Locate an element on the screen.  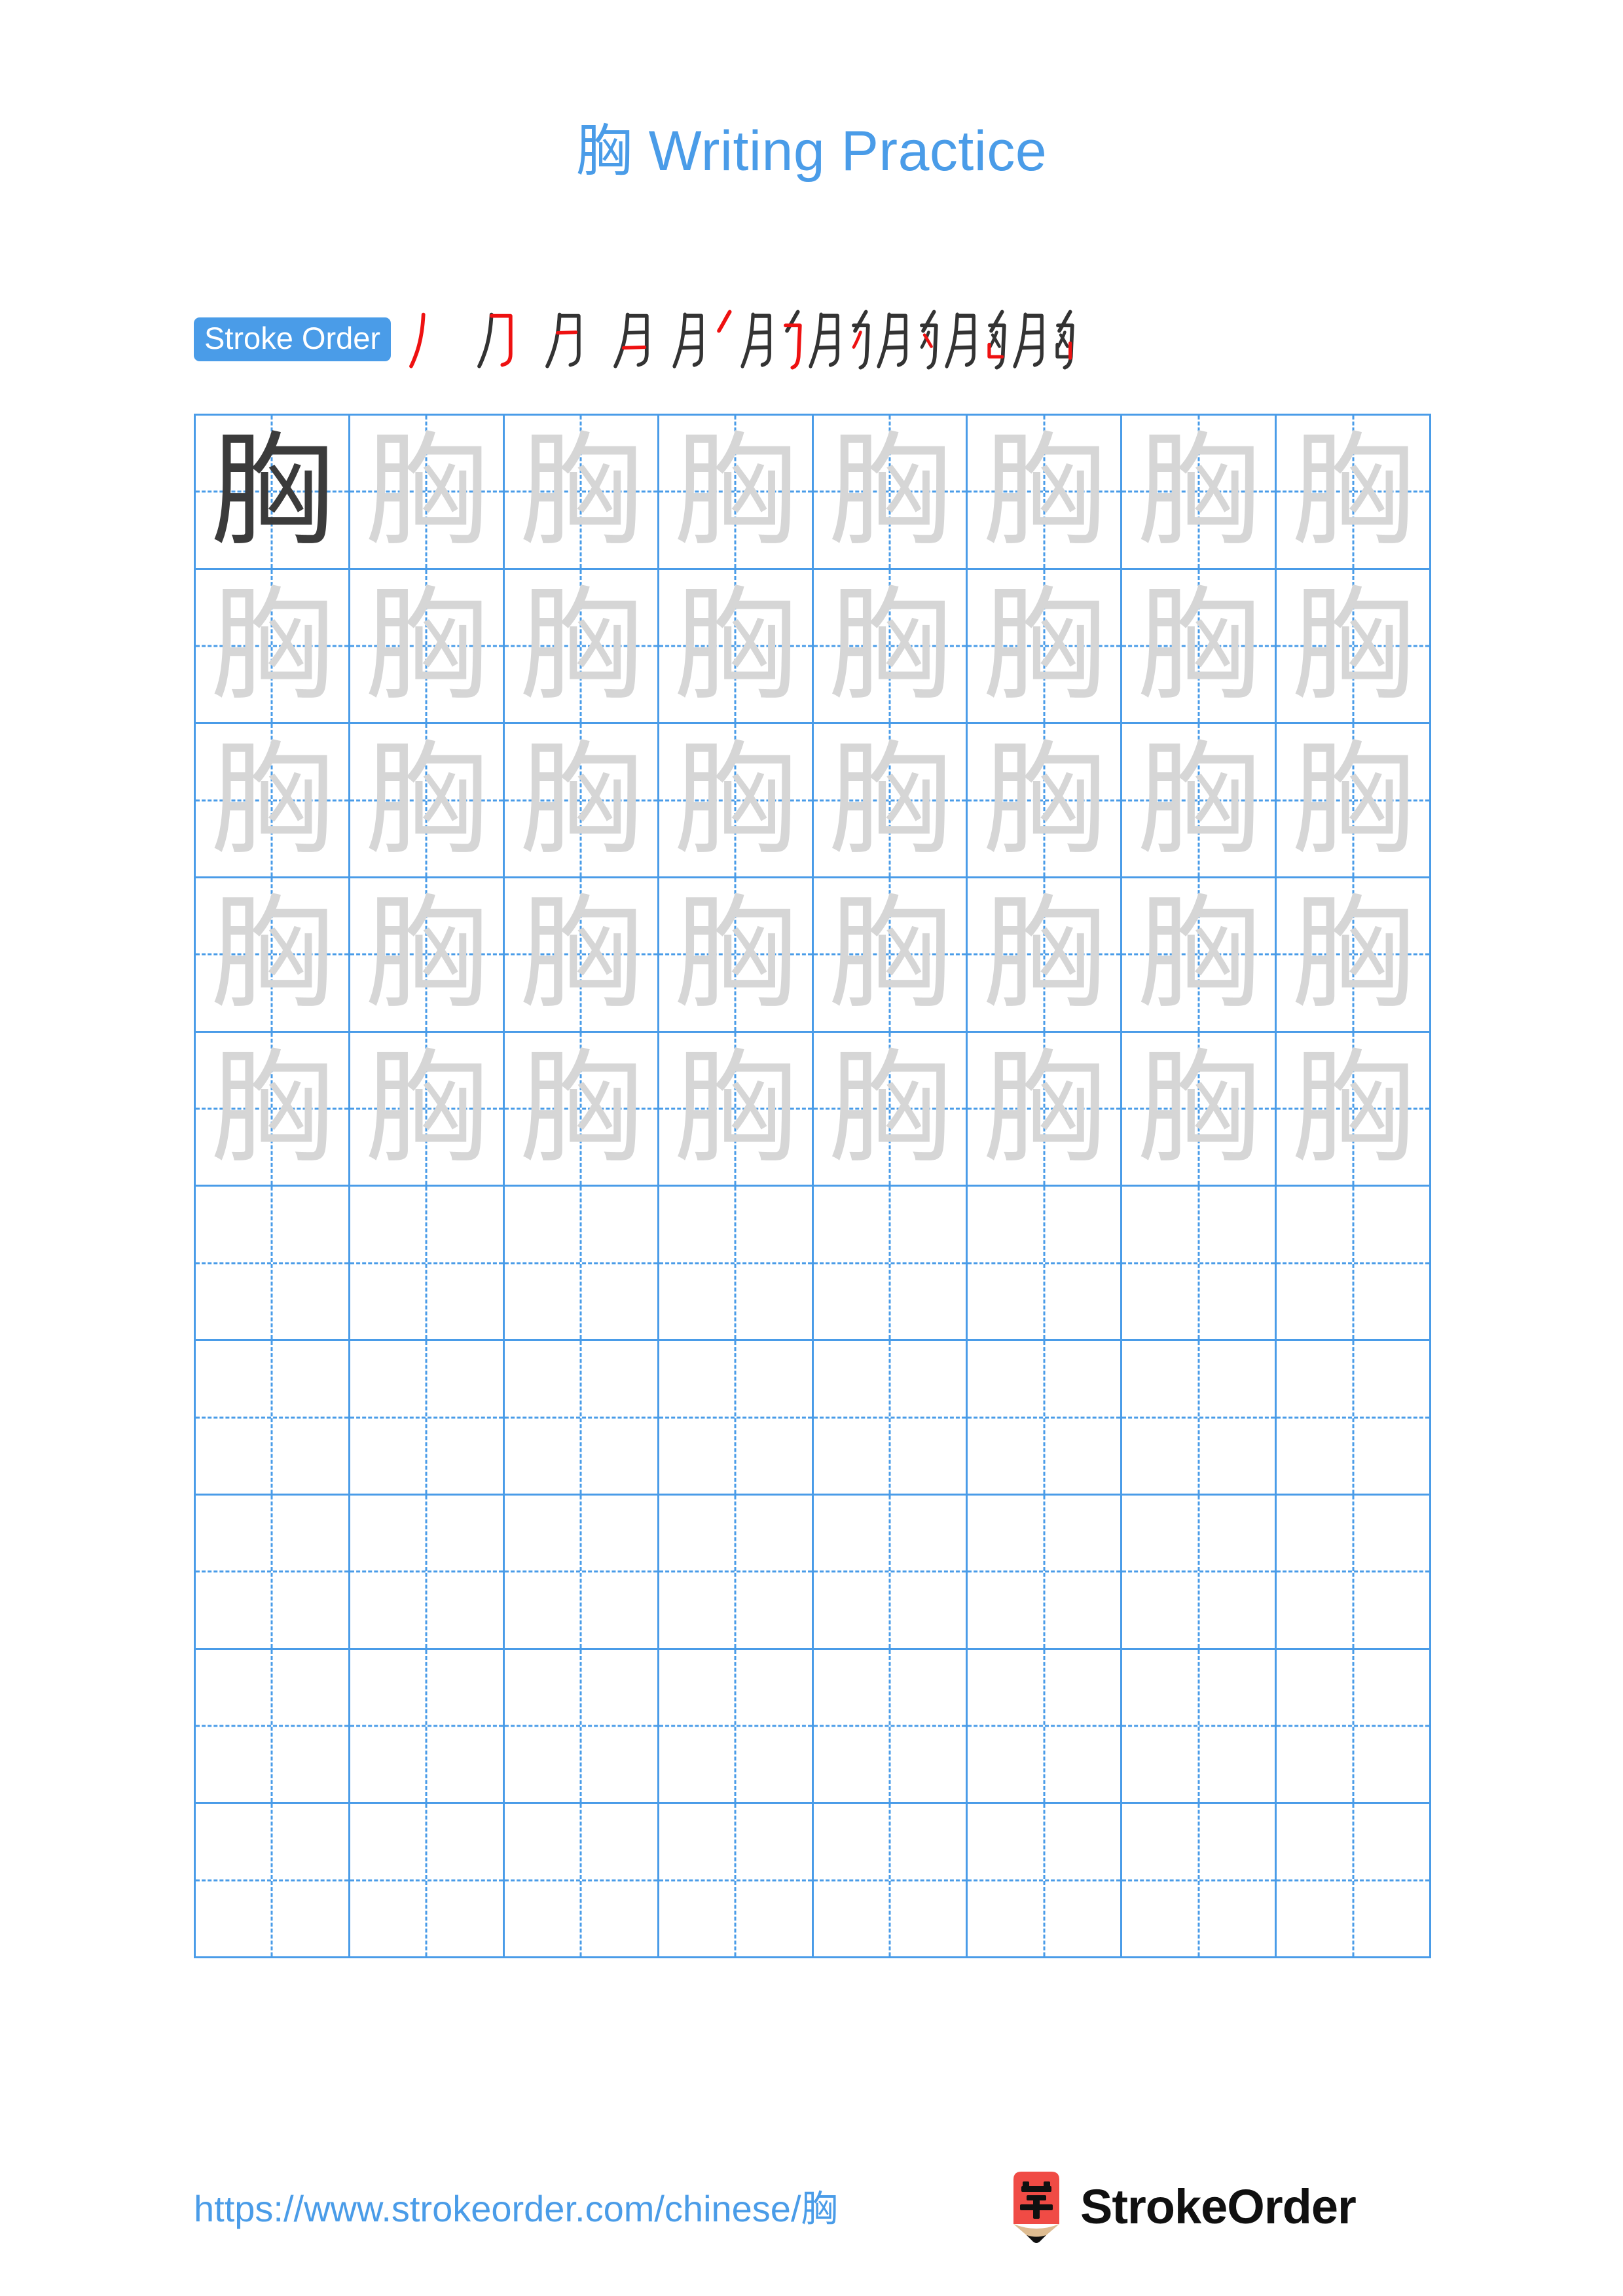
footer-url-link: https://www.strokeorder.com/chinese/胸 is located at coordinates (516, 2206).